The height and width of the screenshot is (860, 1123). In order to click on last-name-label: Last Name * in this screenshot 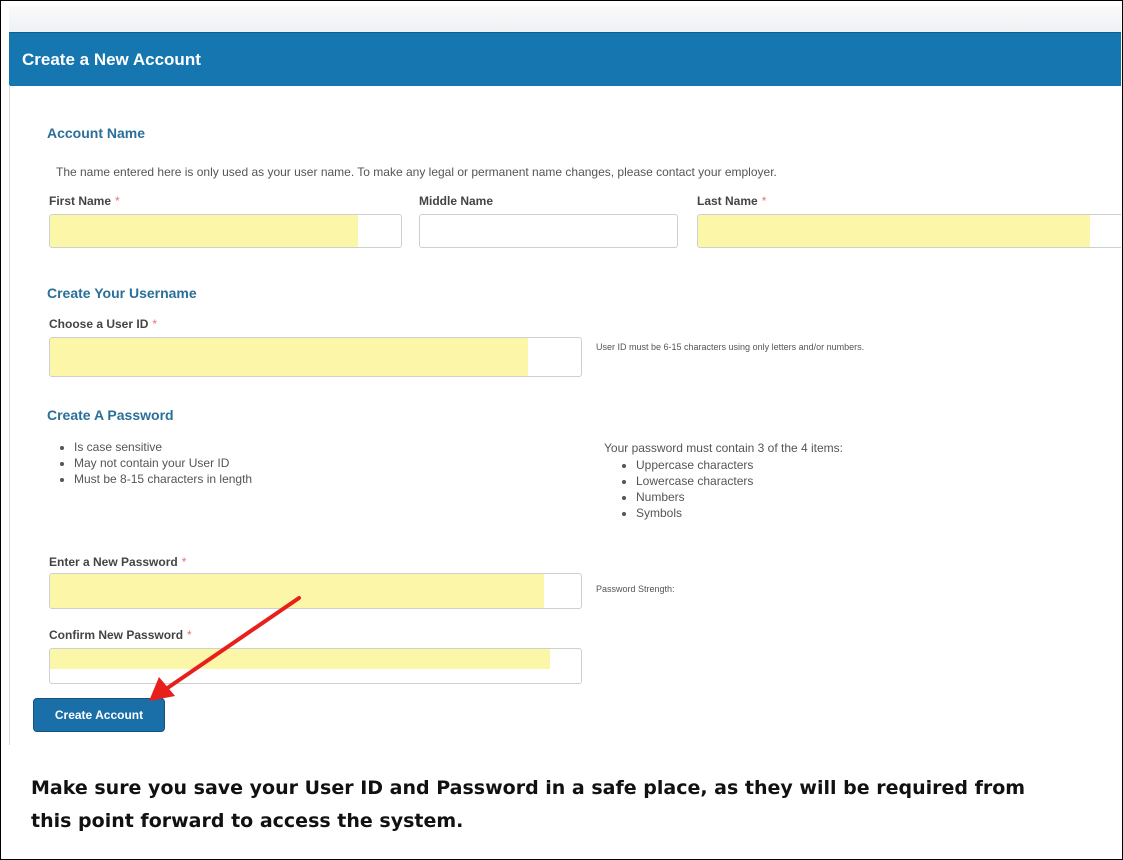, I will do `click(731, 201)`.